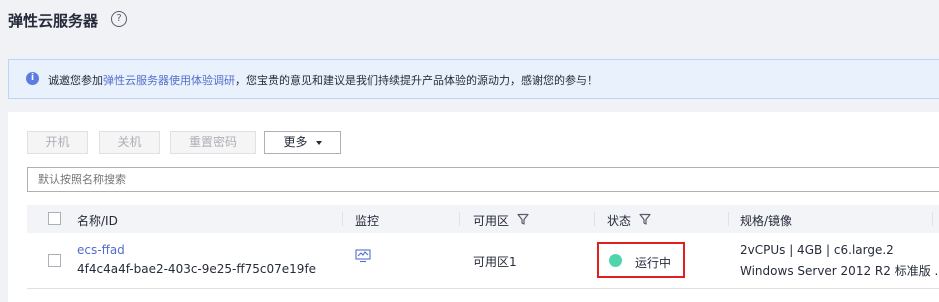  I want to click on reset-password-button: 重置密码, so click(213, 142).